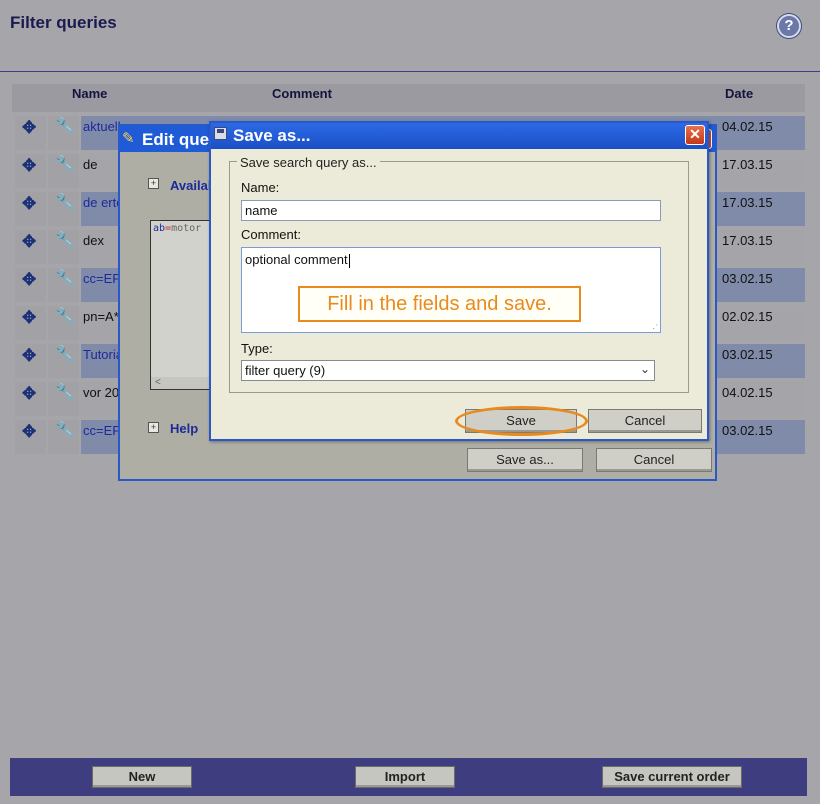  What do you see at coordinates (184, 428) in the screenshot?
I see `help-section-label: Help` at bounding box center [184, 428].